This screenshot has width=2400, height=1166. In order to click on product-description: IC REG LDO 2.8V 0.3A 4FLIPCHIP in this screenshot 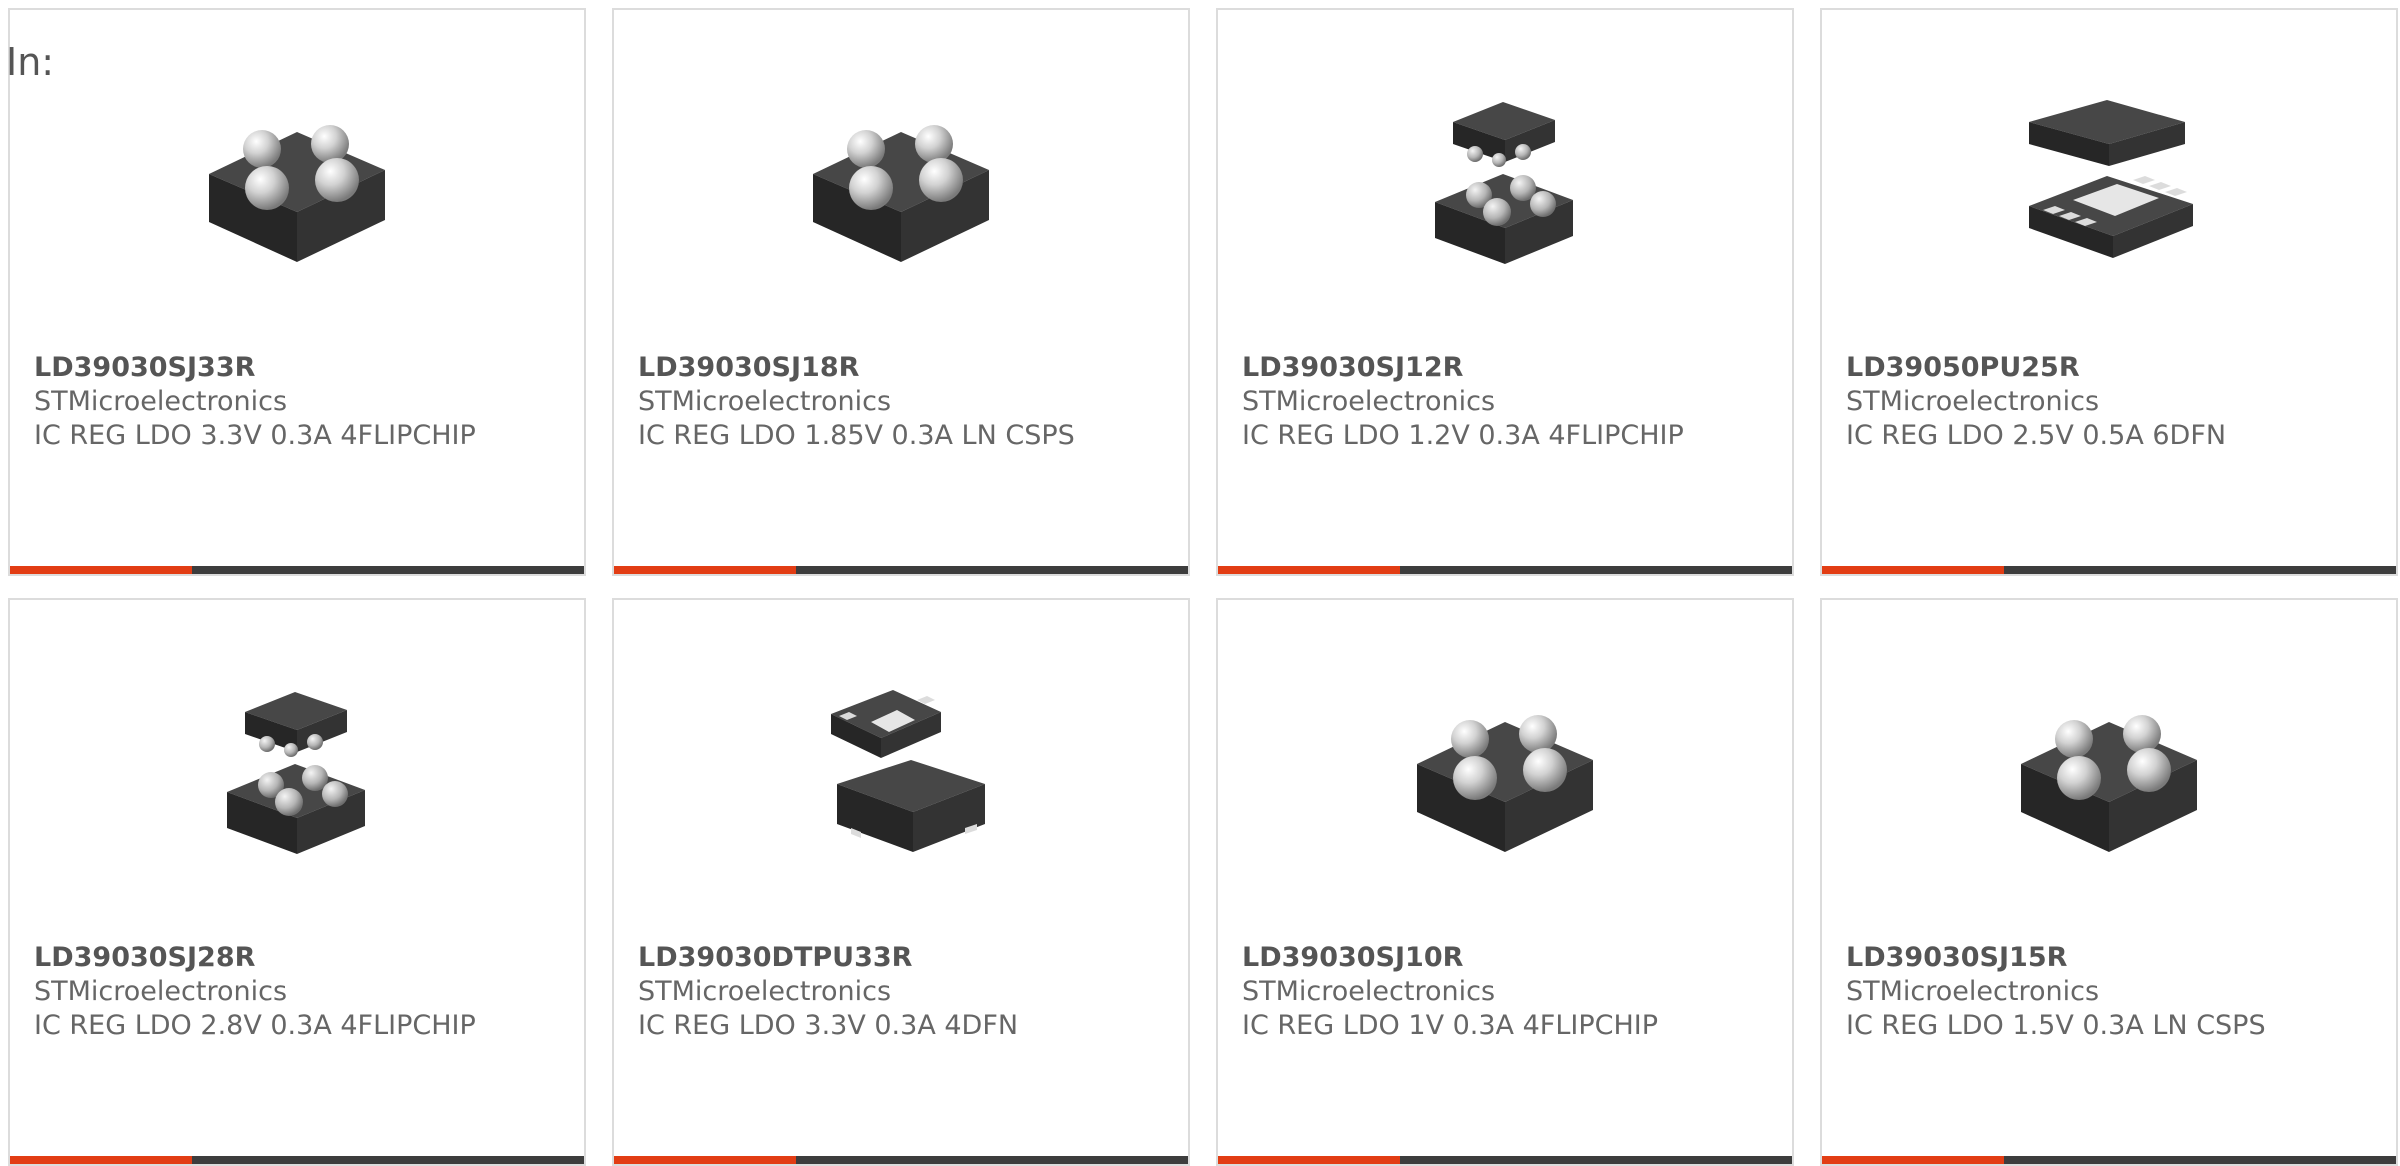, I will do `click(255, 1025)`.